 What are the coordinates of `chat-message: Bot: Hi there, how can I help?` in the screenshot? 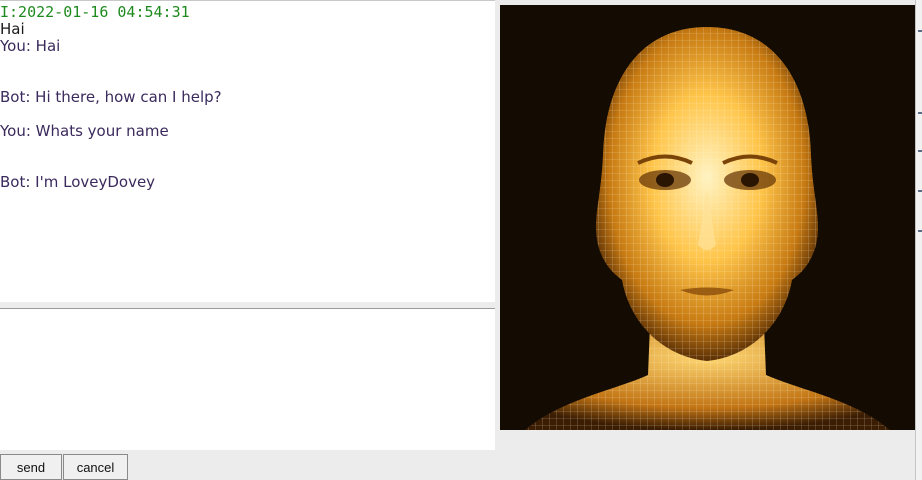 It's located at (111, 97).